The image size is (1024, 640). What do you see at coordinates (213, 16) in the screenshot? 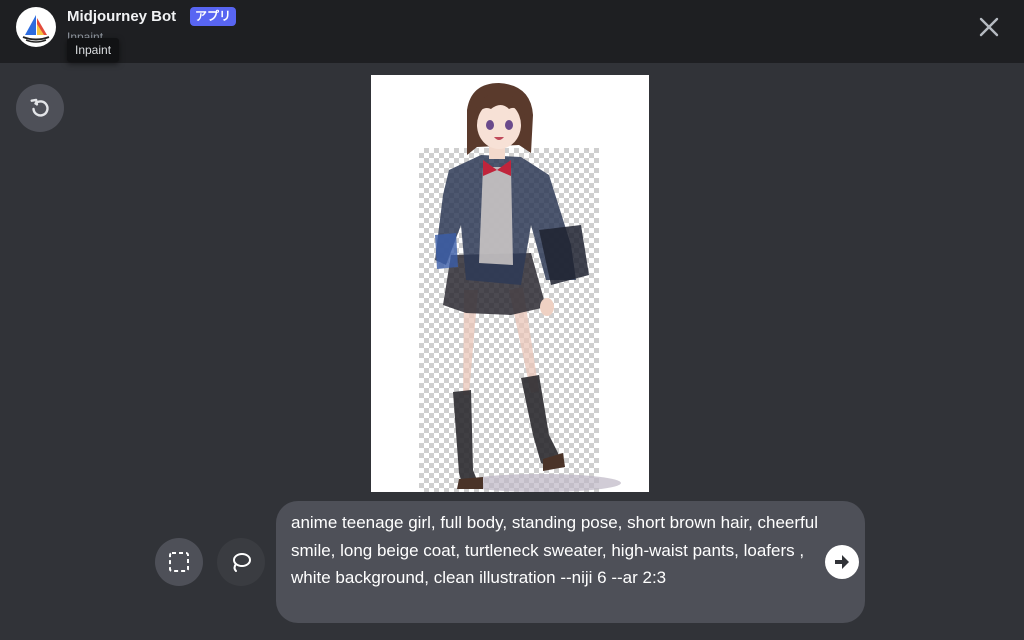
I see `app-badge: アプリ` at bounding box center [213, 16].